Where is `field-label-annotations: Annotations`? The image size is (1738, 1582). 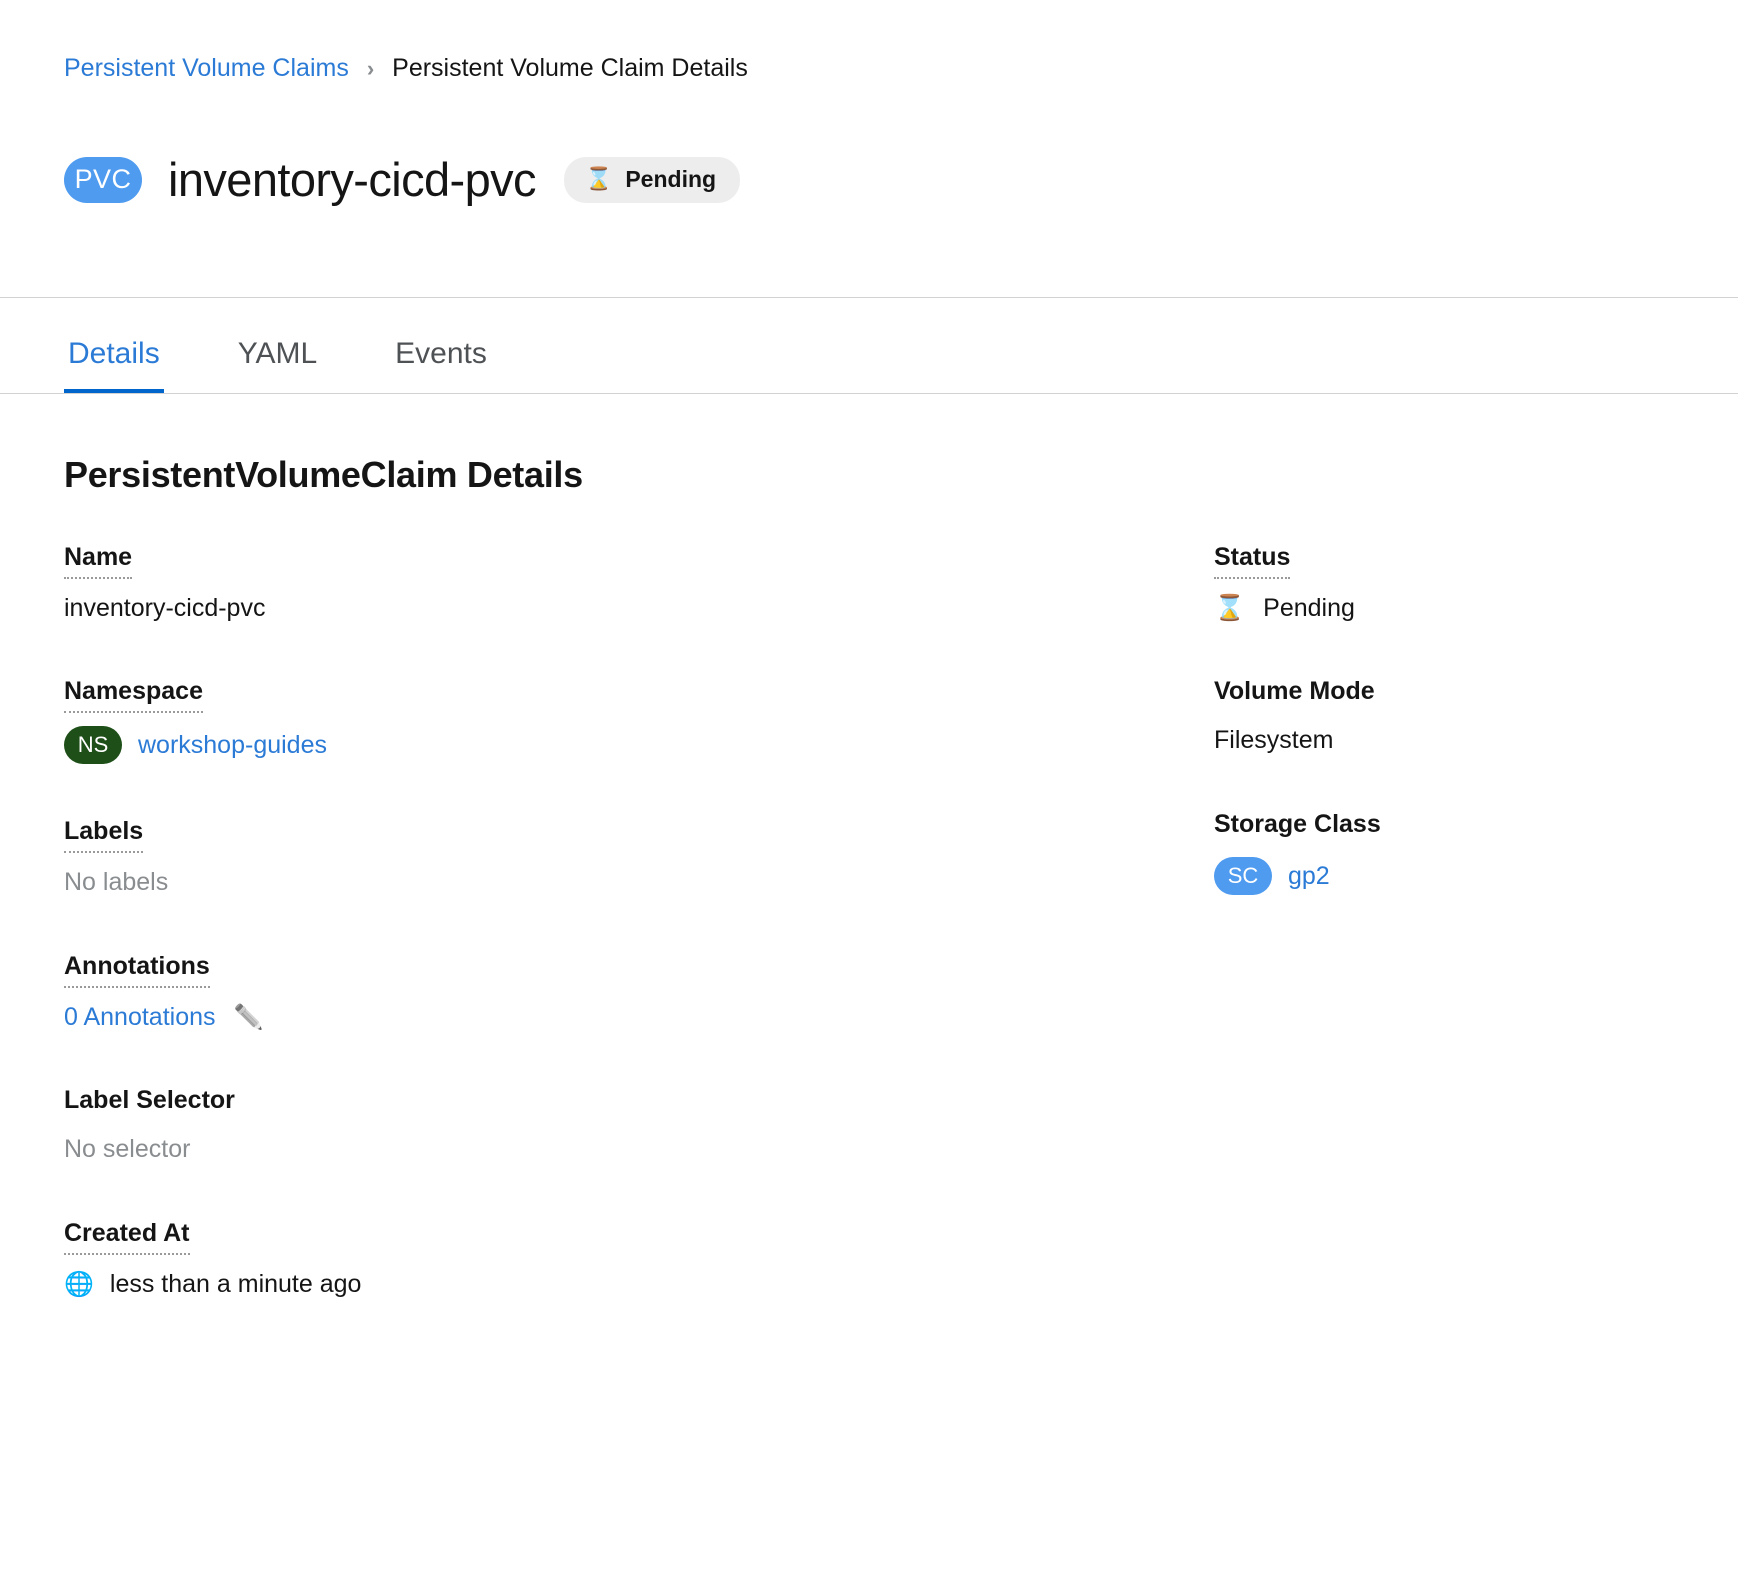
field-label-annotations: Annotations is located at coordinates (137, 969).